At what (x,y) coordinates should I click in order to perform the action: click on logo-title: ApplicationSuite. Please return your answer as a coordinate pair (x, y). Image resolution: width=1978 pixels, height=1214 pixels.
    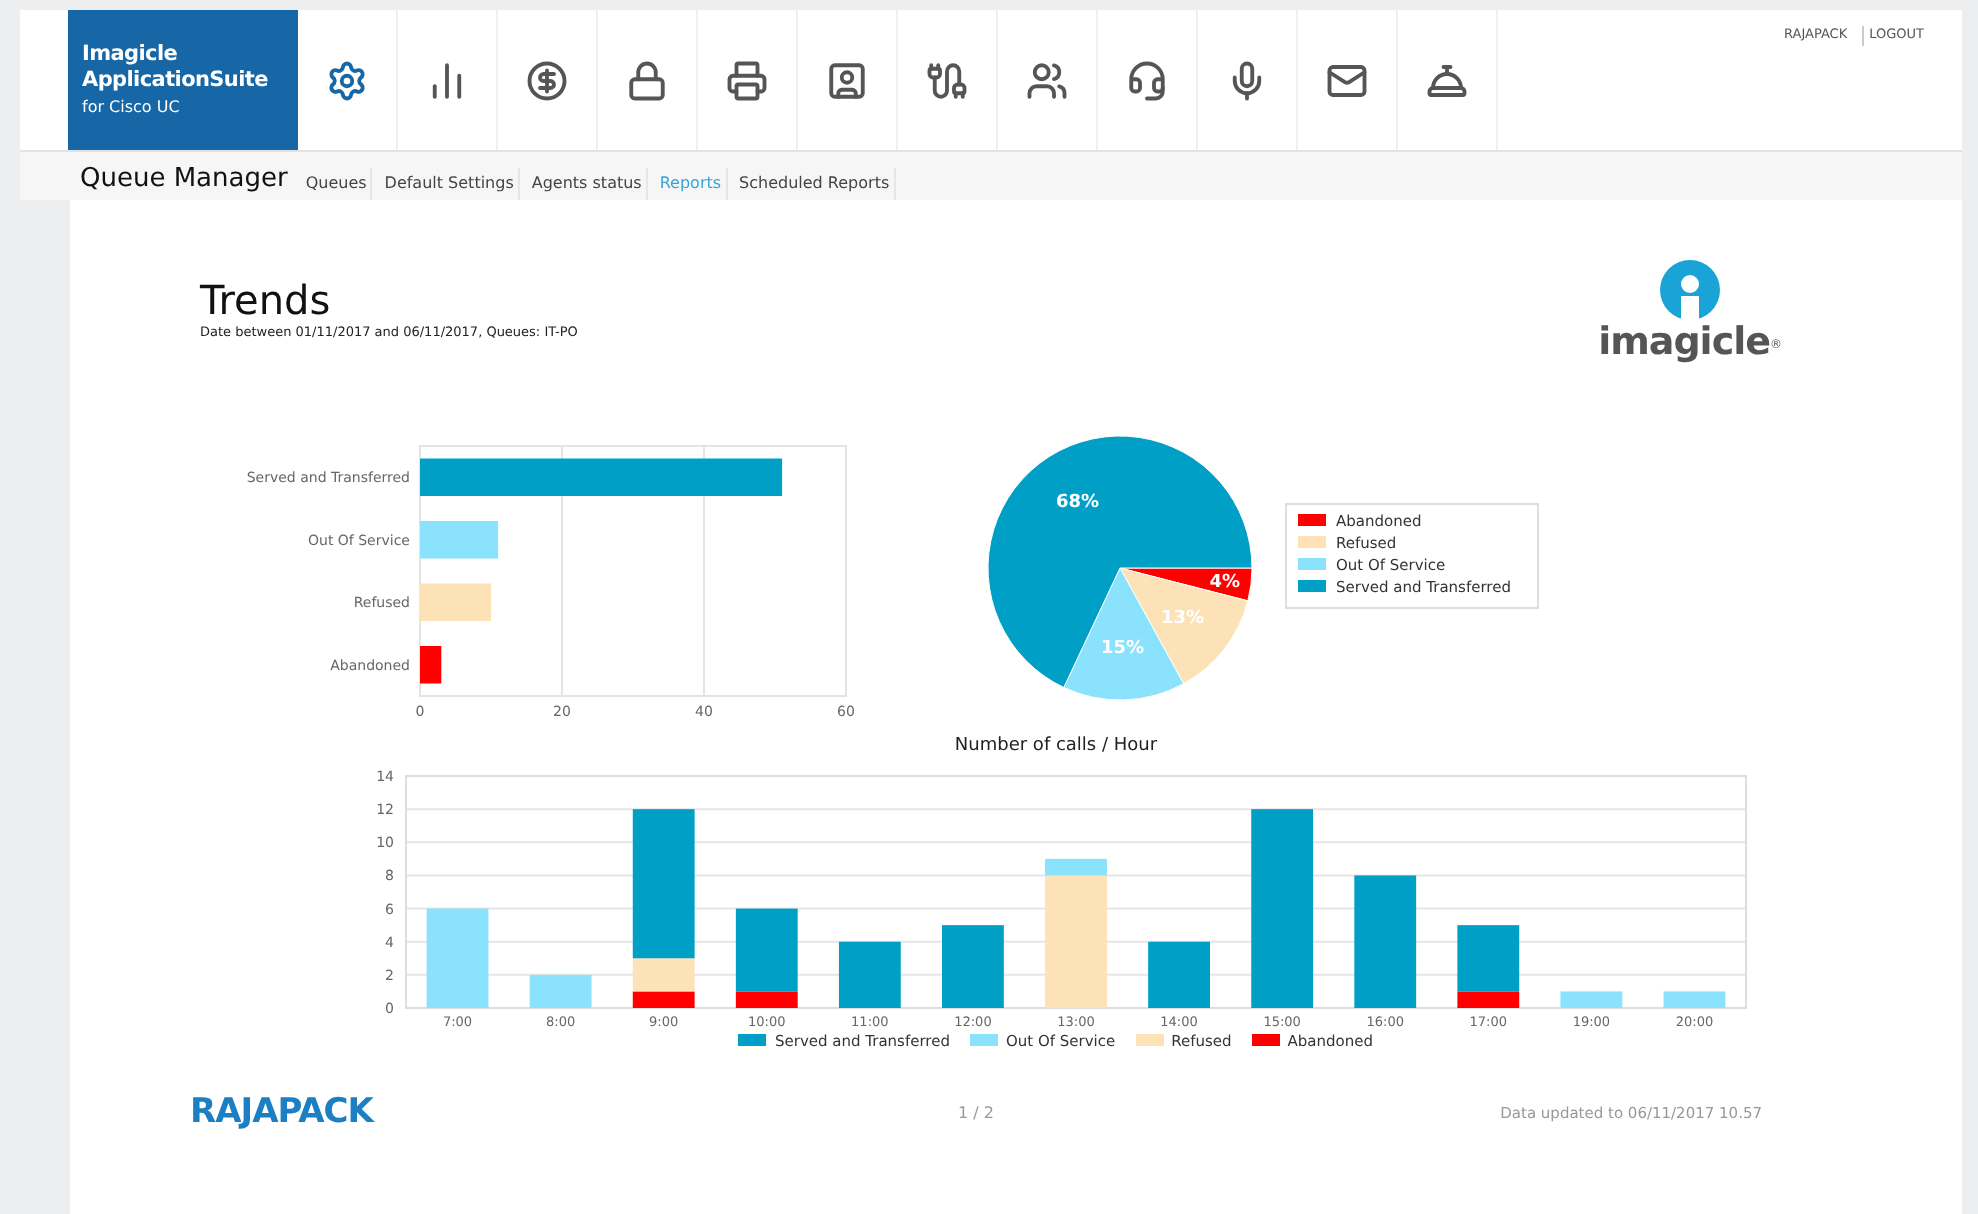
    Looking at the image, I should click on (176, 80).